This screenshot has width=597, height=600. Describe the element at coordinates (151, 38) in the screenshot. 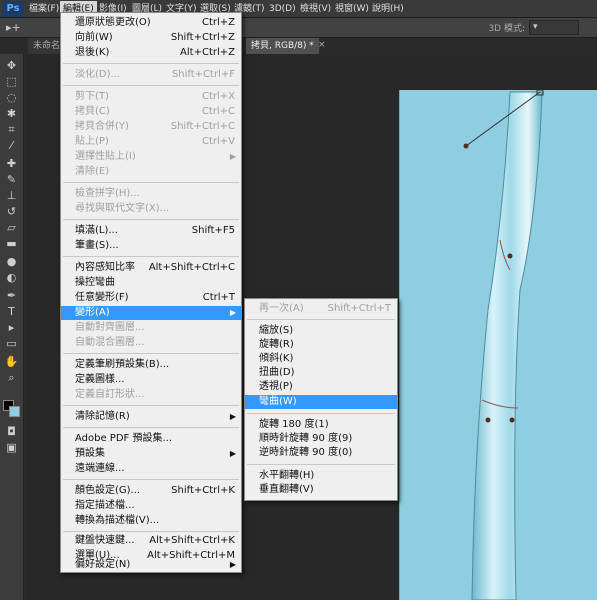

I see `menu-item-step-forward: 向前(W) Shift+Ctrl+Z` at that location.